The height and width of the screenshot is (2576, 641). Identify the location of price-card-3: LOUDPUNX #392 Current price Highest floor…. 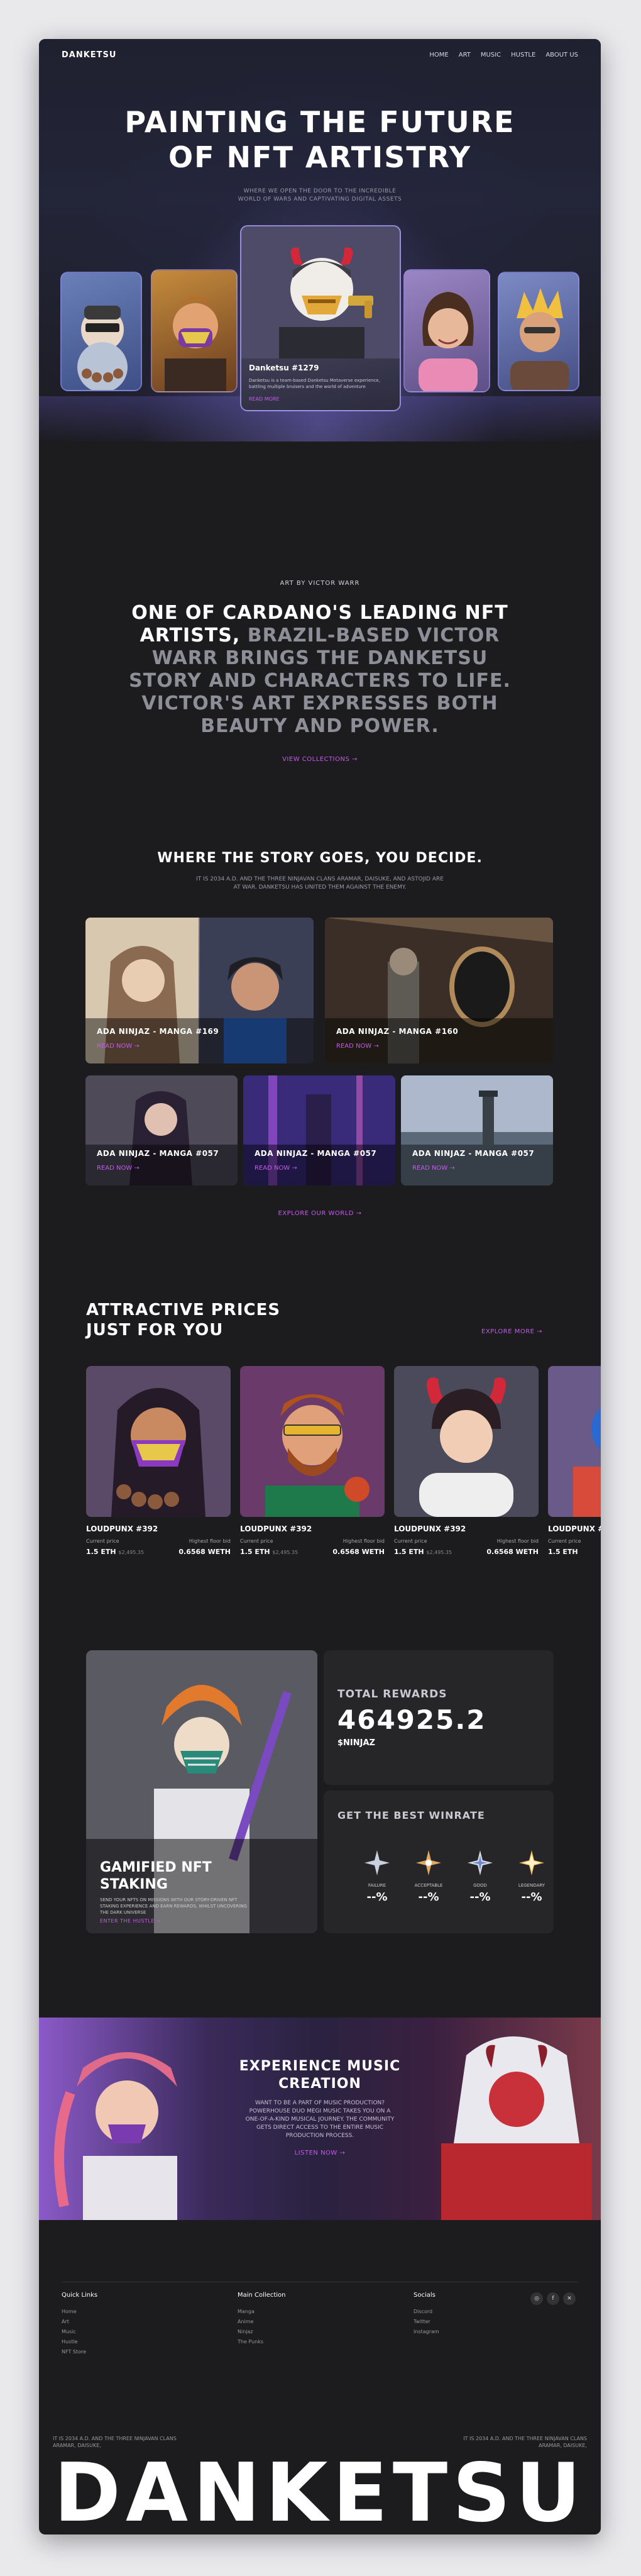
(466, 1461).